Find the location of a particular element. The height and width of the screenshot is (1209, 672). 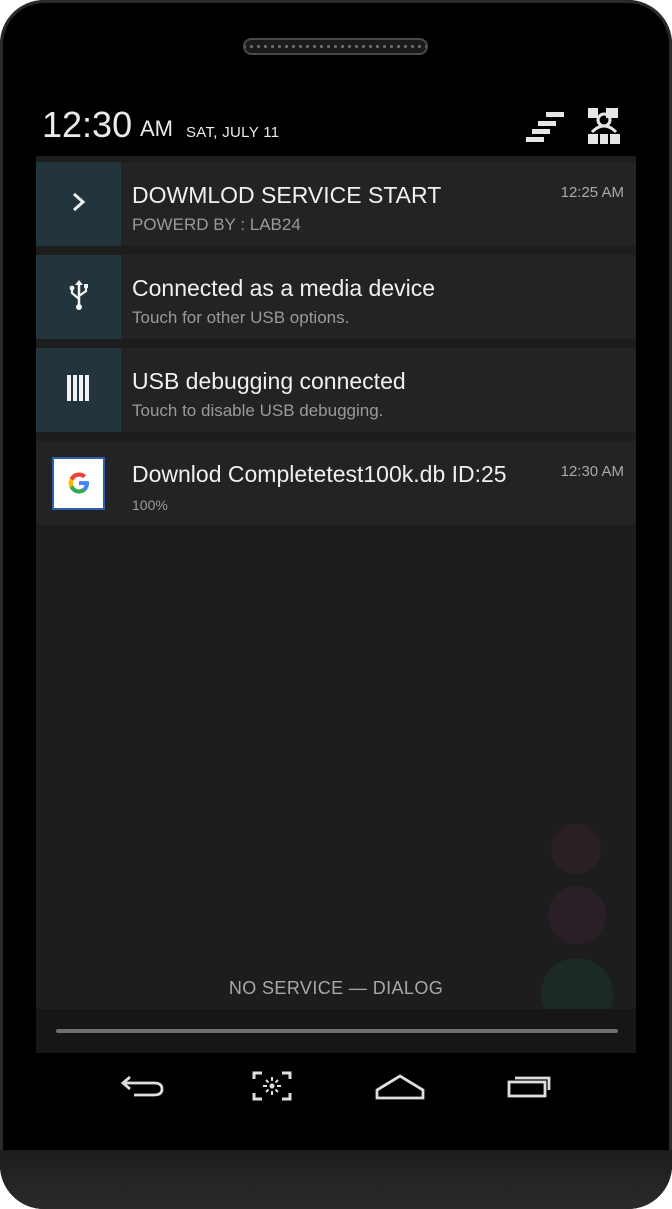

clock-time: 12:30 is located at coordinates (87, 124).